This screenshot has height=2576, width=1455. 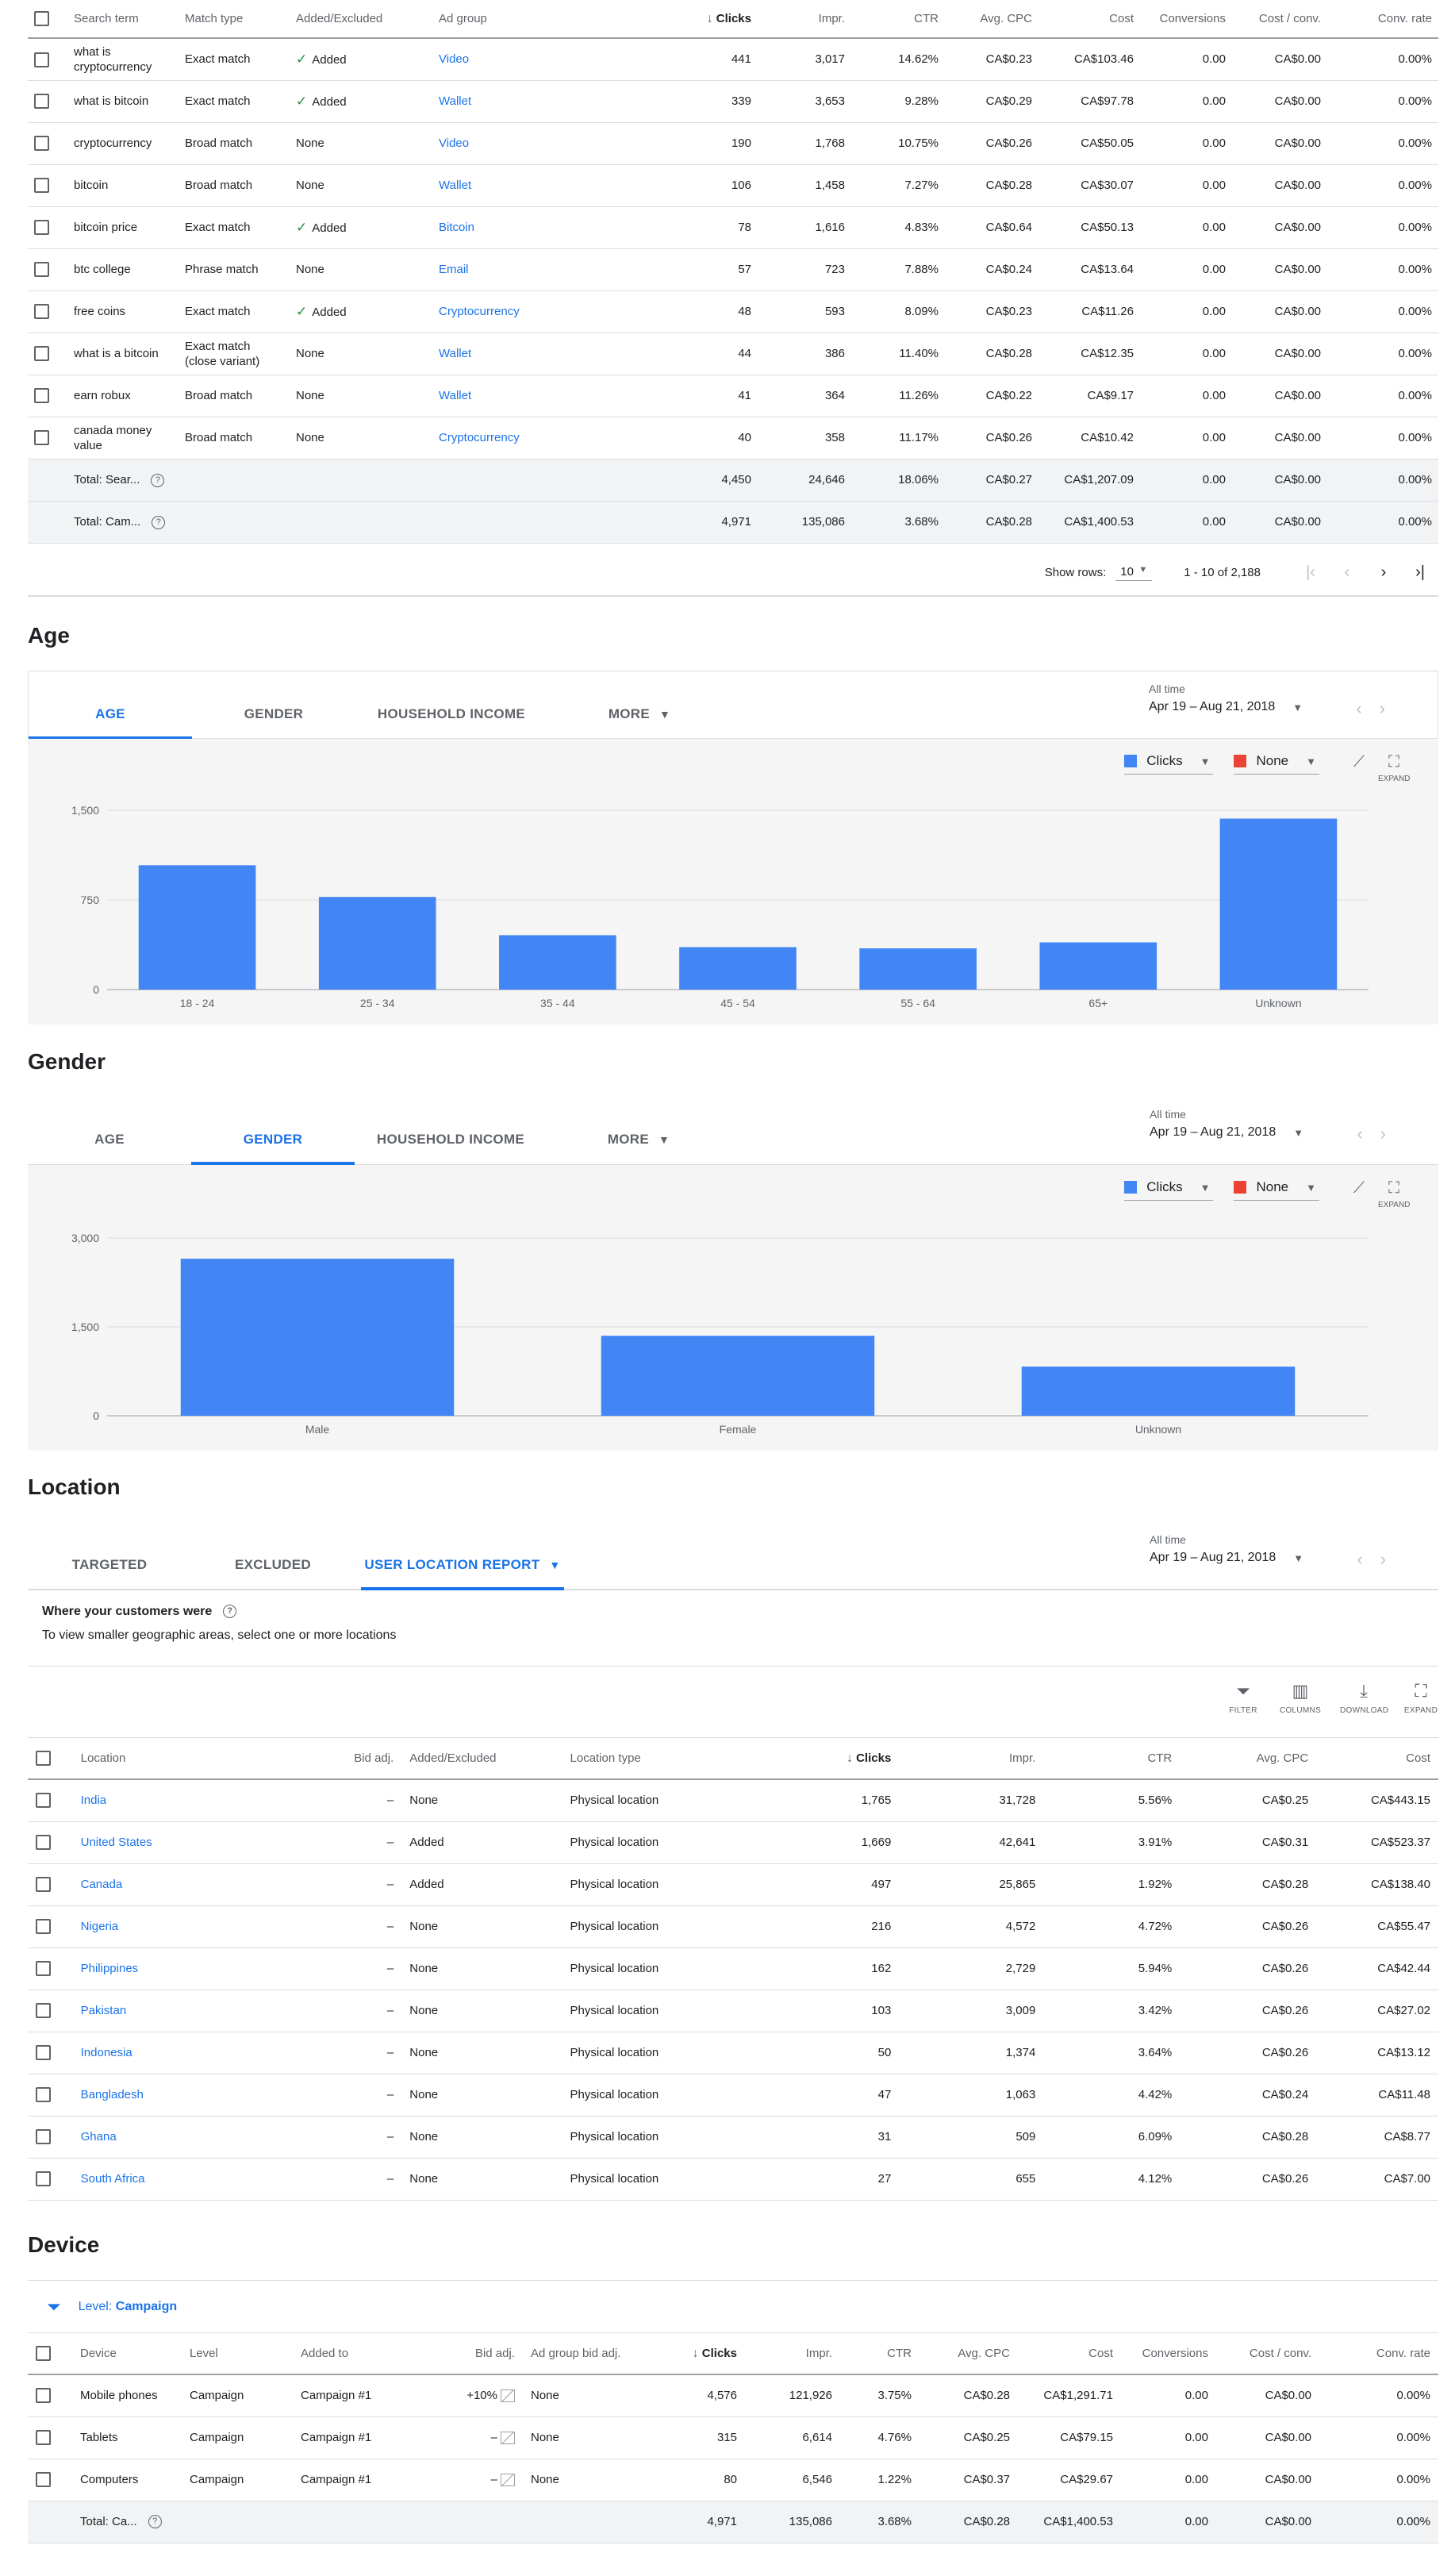 I want to click on location-link: United States, so click(x=181, y=1842).